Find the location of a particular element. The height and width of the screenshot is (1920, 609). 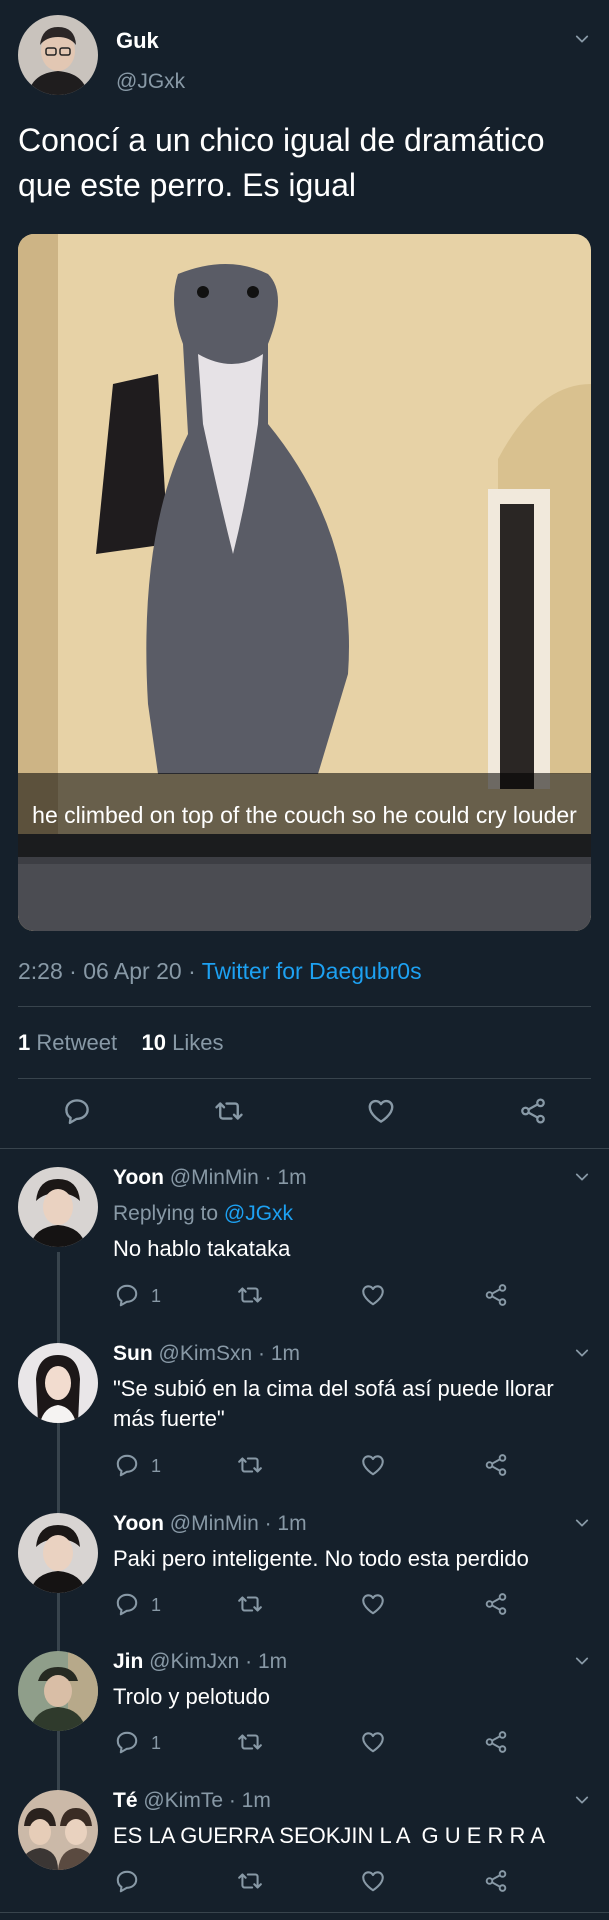

reply-text: Trolo y pelotudo is located at coordinates (191, 1696).